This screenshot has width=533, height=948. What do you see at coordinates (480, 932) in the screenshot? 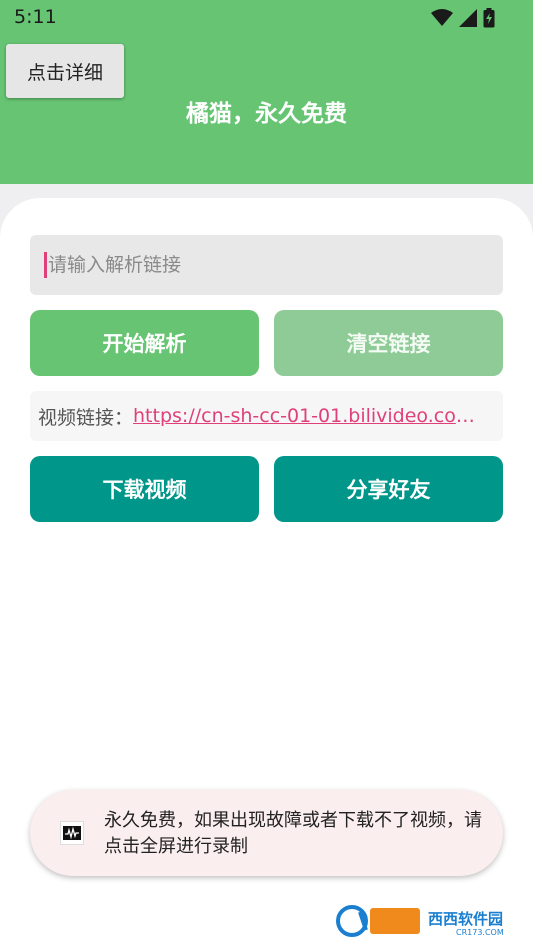
I see `watermark-domain: CR173.COM` at bounding box center [480, 932].